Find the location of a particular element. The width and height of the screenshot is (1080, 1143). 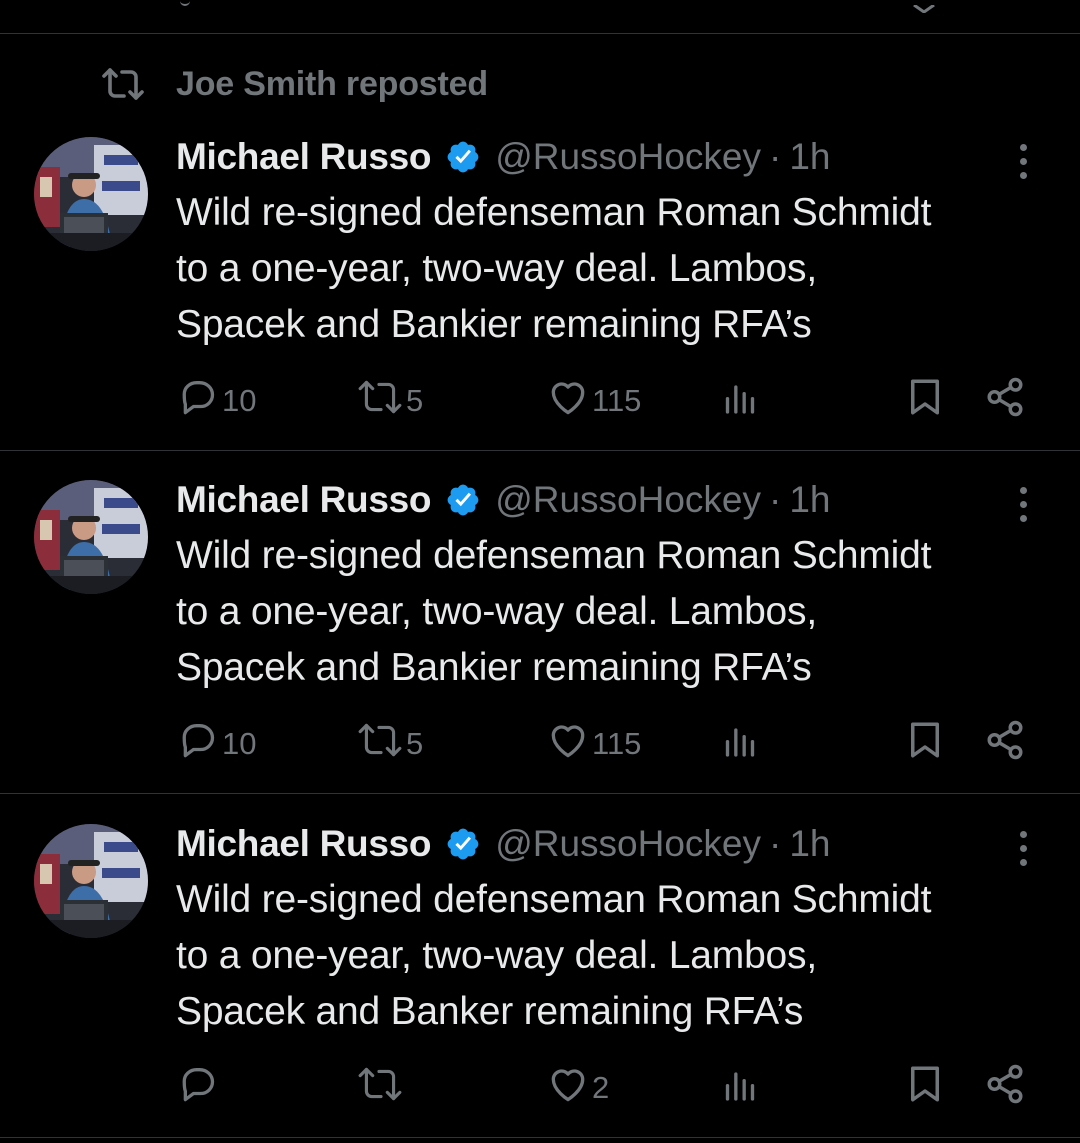

reply-button is located at coordinates (199, 1088).